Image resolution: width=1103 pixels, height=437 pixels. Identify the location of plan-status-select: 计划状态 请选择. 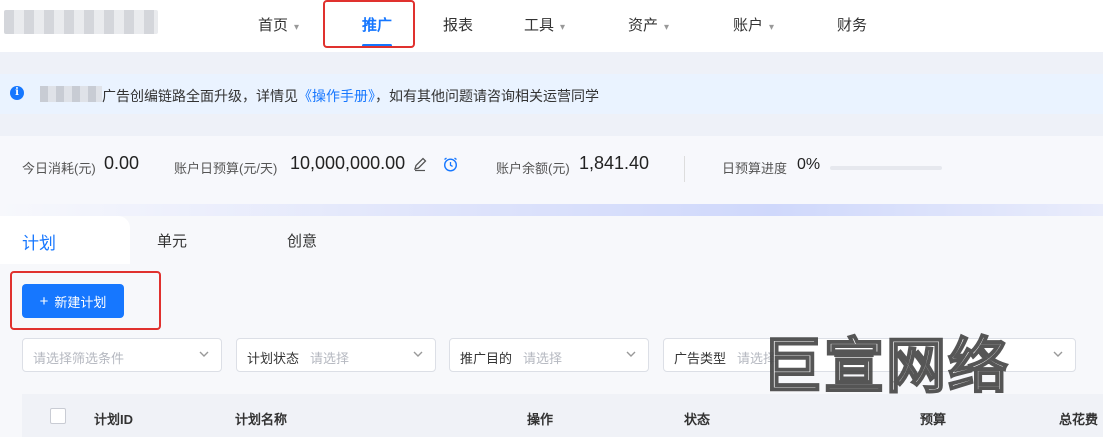
(336, 355).